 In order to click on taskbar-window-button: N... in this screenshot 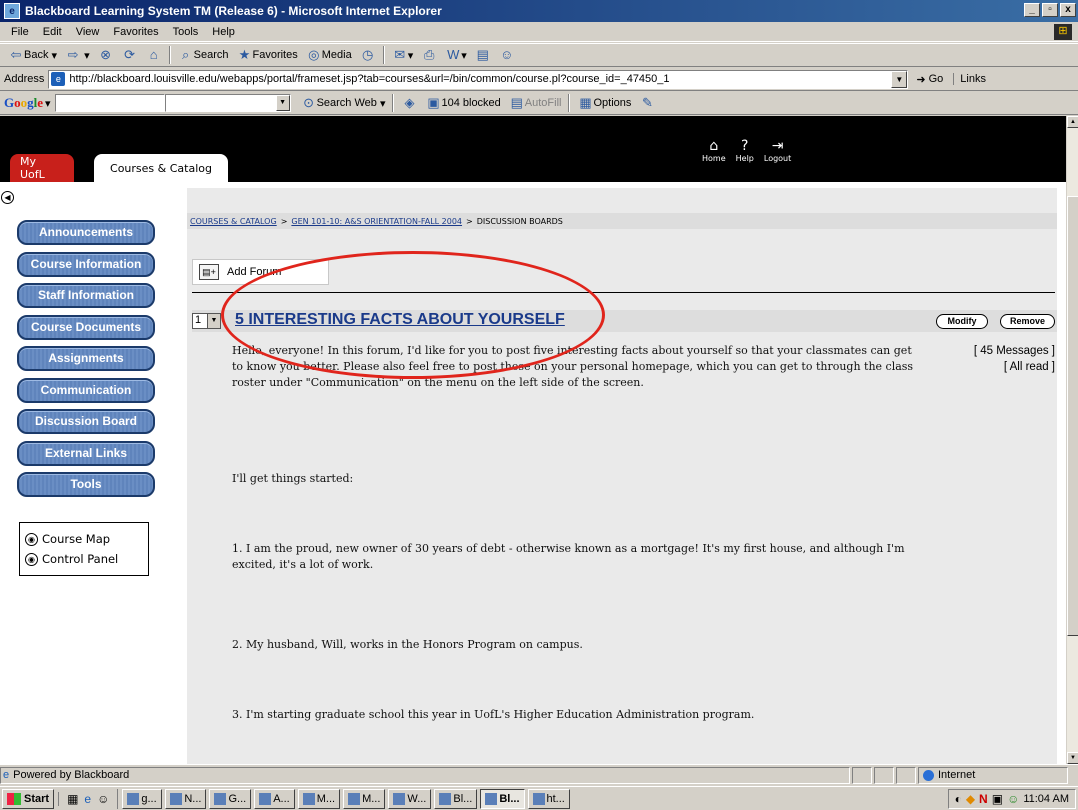, I will do `click(186, 798)`.